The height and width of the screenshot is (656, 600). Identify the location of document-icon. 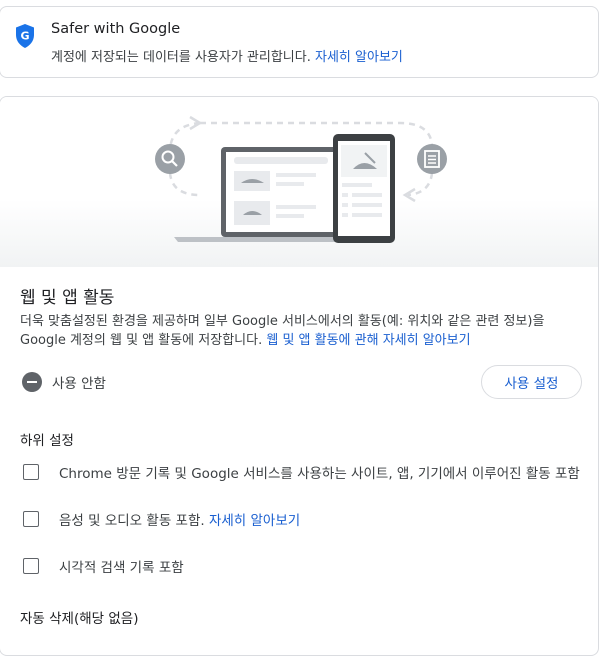
(432, 159).